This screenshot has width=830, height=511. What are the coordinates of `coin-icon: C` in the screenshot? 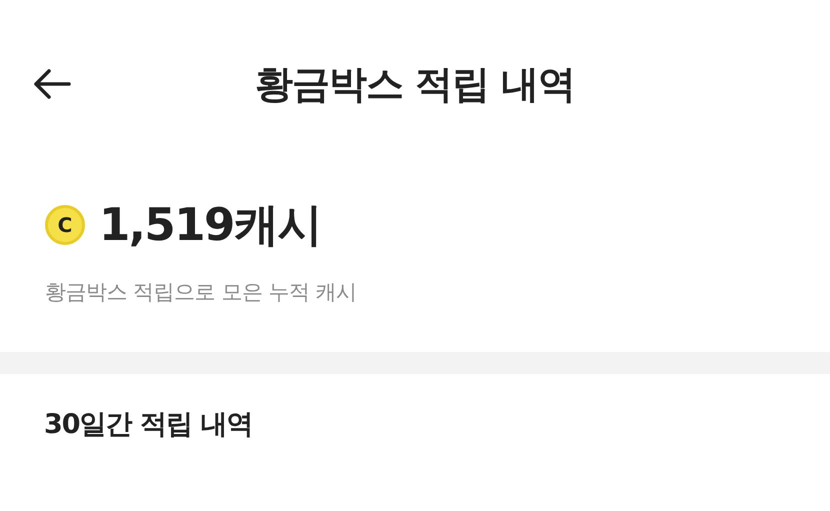 It's located at (65, 225).